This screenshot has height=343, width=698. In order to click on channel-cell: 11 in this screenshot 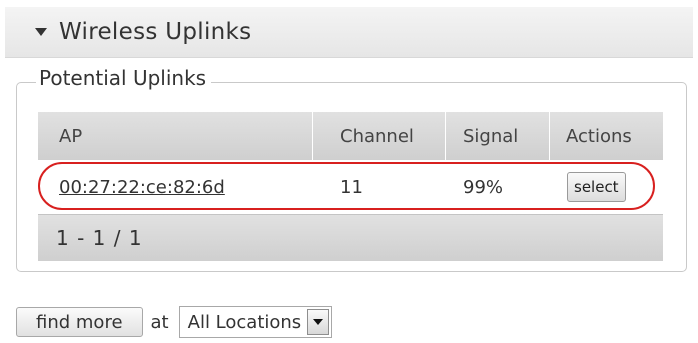, I will do `click(351, 187)`.